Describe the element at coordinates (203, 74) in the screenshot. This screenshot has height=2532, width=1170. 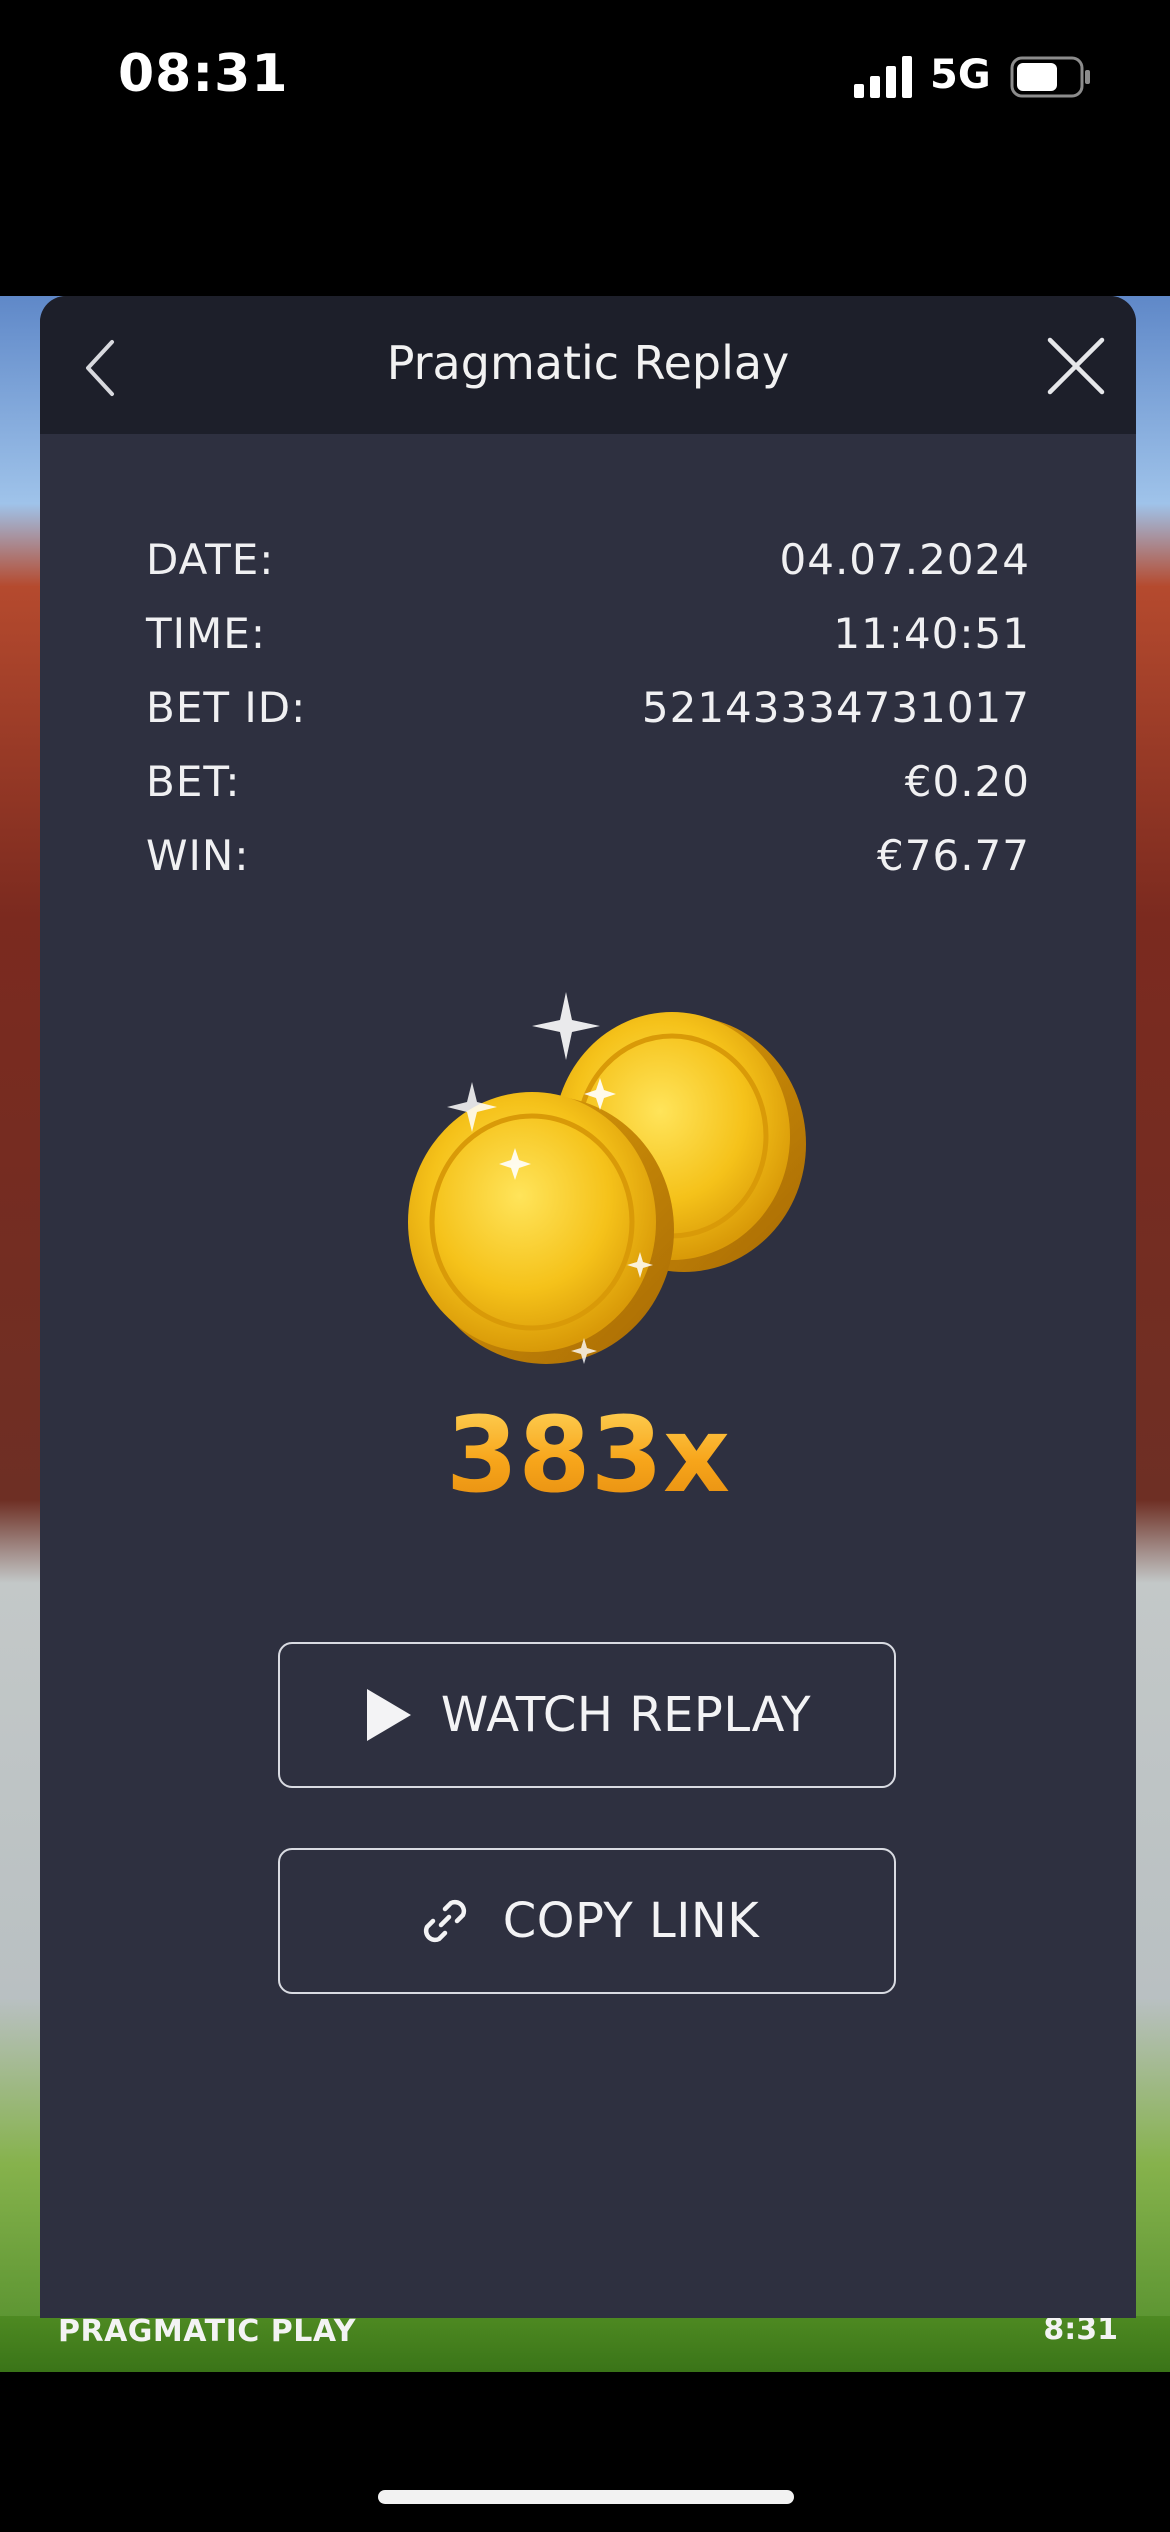
I see `status-time: 08:31` at that location.